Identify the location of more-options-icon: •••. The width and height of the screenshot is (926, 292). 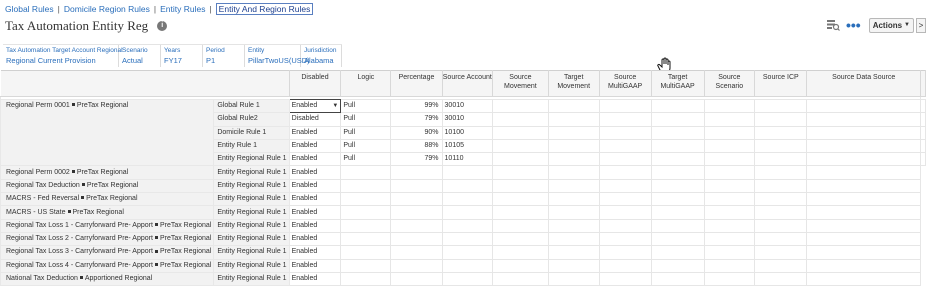
(853, 25).